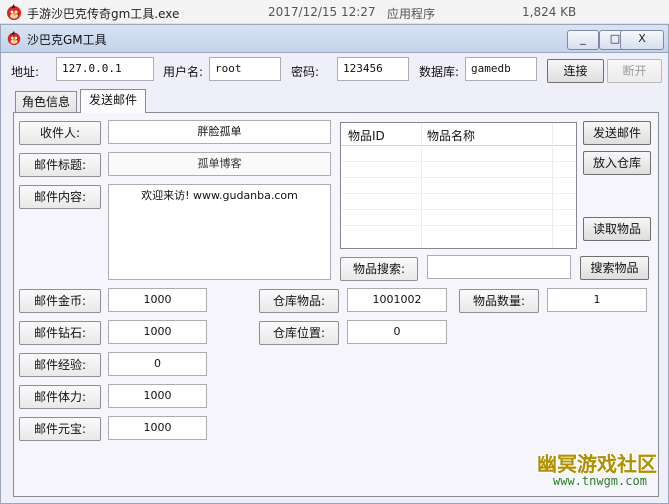  What do you see at coordinates (67, 40) in the screenshot?
I see `window-title: 沙巴克GM工具` at bounding box center [67, 40].